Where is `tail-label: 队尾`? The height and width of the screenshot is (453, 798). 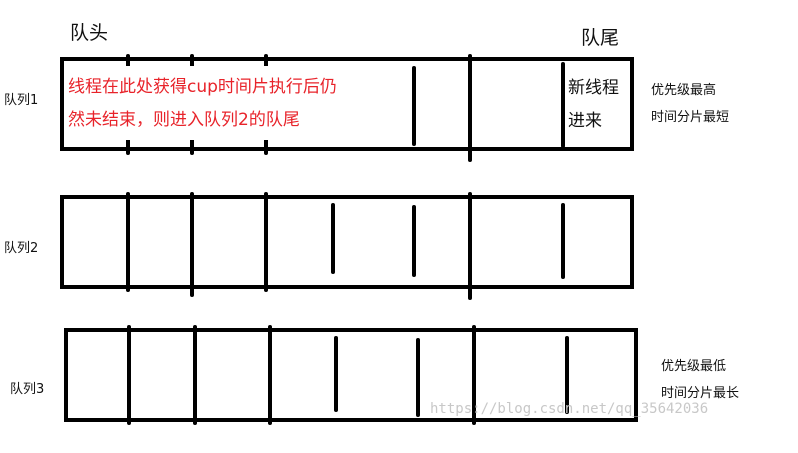 tail-label: 队尾 is located at coordinates (600, 38).